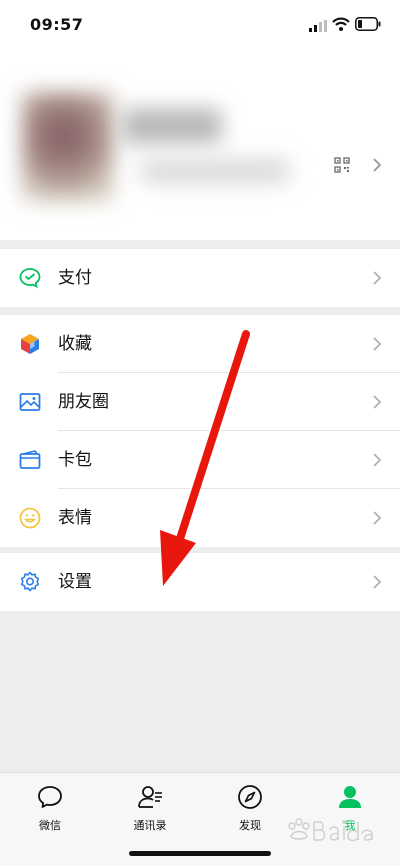 Image resolution: width=400 pixels, height=866 pixels. Describe the element at coordinates (150, 797) in the screenshot. I see `contacts-icon` at that location.